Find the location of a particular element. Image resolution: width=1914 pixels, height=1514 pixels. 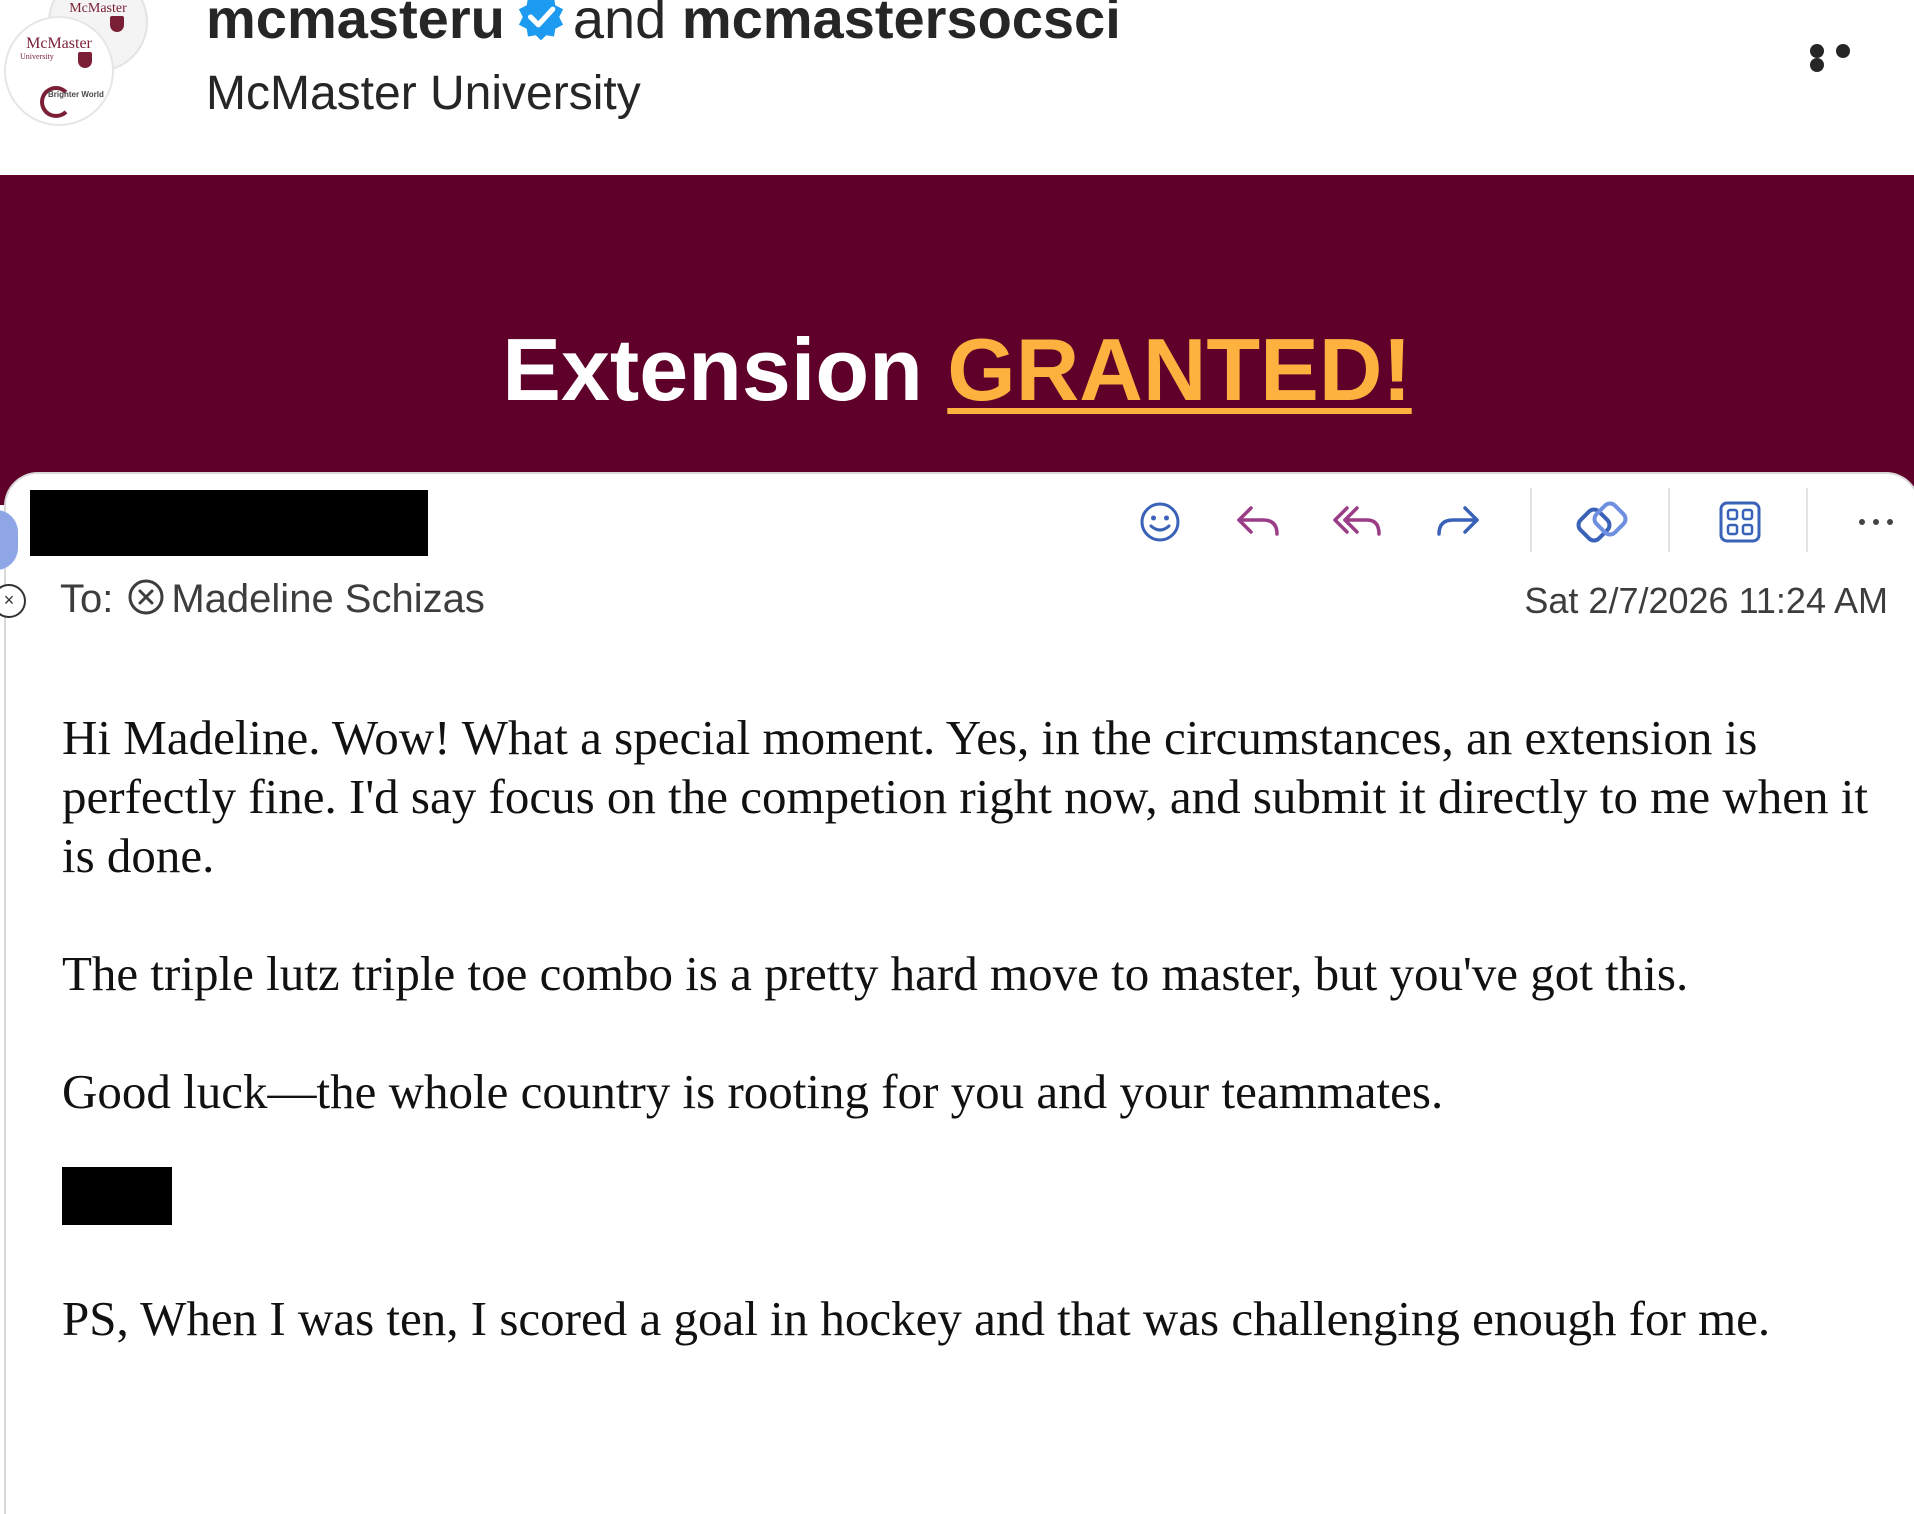

account-handle-primary: mcmasteru is located at coordinates (355, 25).